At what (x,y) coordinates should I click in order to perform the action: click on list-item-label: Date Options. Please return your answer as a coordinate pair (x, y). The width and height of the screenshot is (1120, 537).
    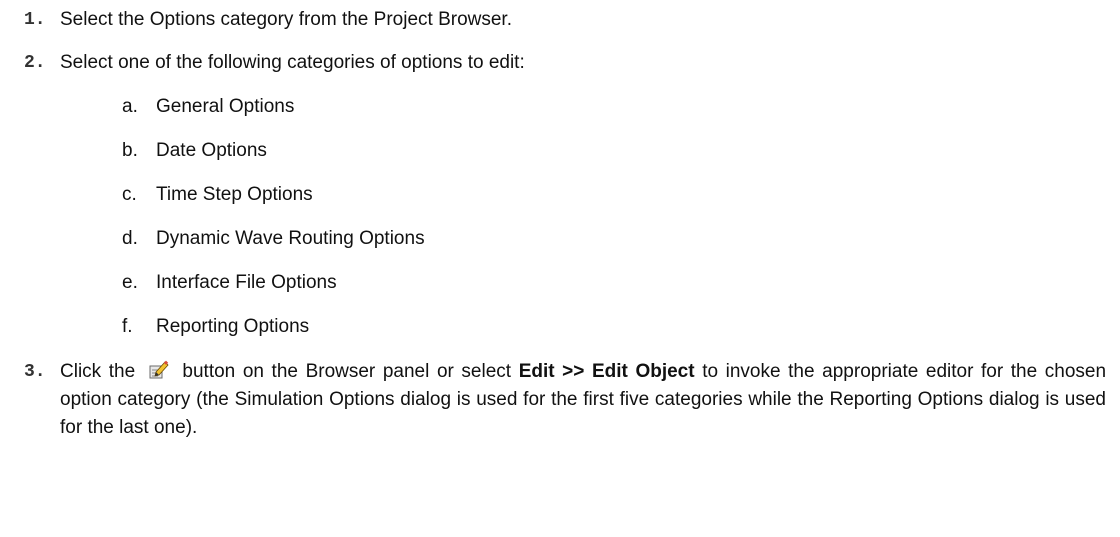
    Looking at the image, I should click on (211, 150).